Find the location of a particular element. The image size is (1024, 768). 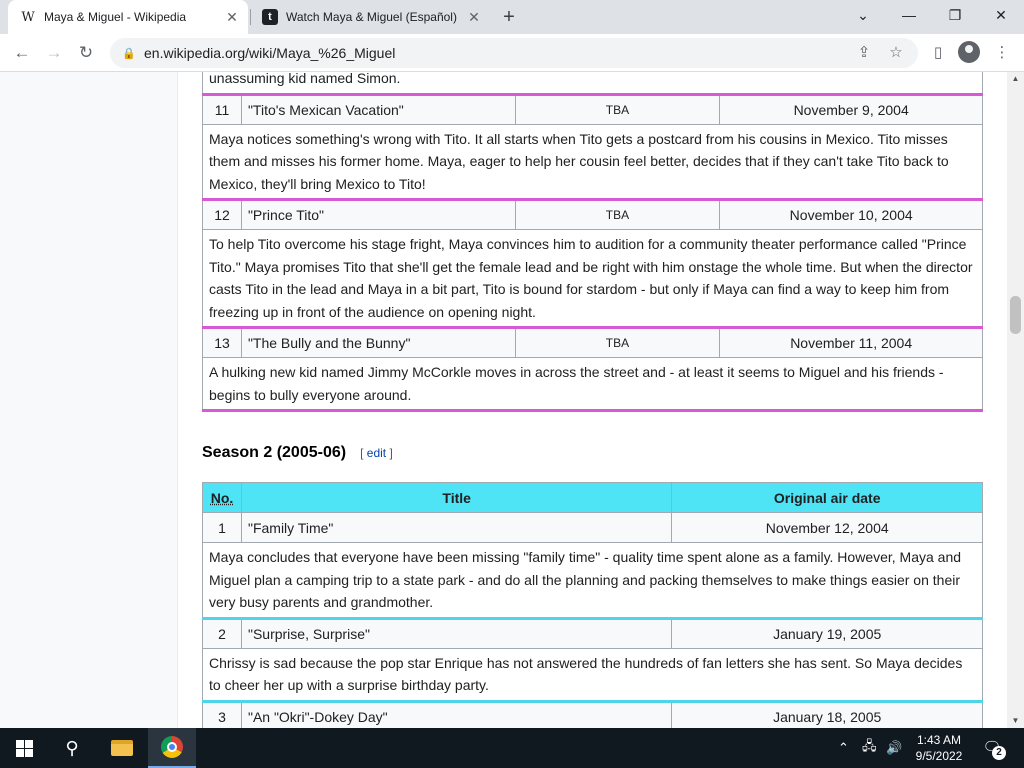

scroll-down-icon: ▼ is located at coordinates (1015, 721).